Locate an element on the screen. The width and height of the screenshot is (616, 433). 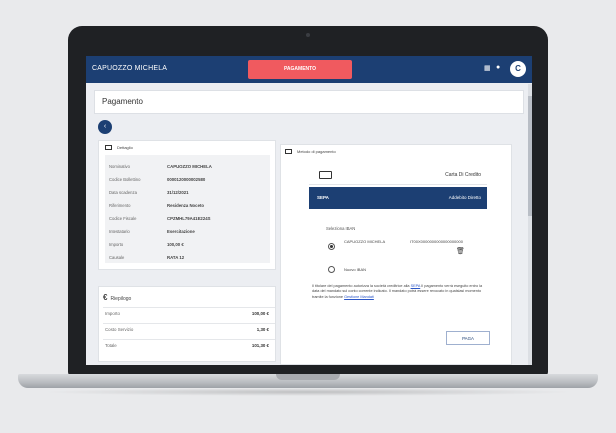
detail-label: Causale is located at coordinates (117, 257).